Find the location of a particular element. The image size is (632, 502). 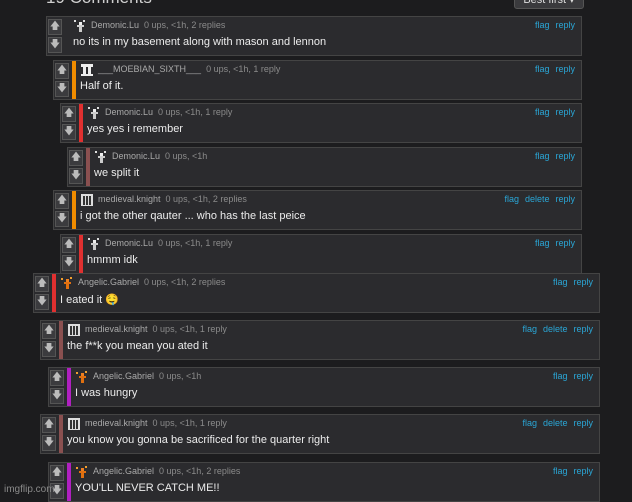

comment-meta: Angelic.Gabriel 0 ups, <1h, 2 replies is located at coordinates (151, 282).